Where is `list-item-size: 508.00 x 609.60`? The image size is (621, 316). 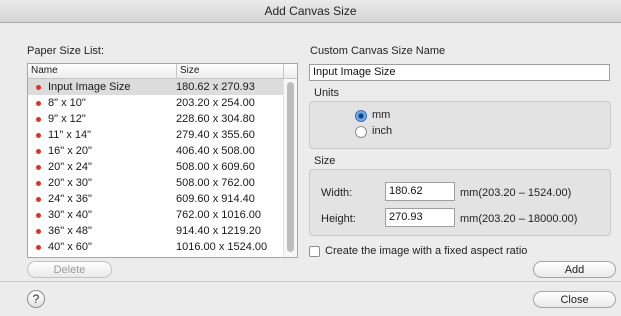 list-item-size: 508.00 x 609.60 is located at coordinates (215, 167).